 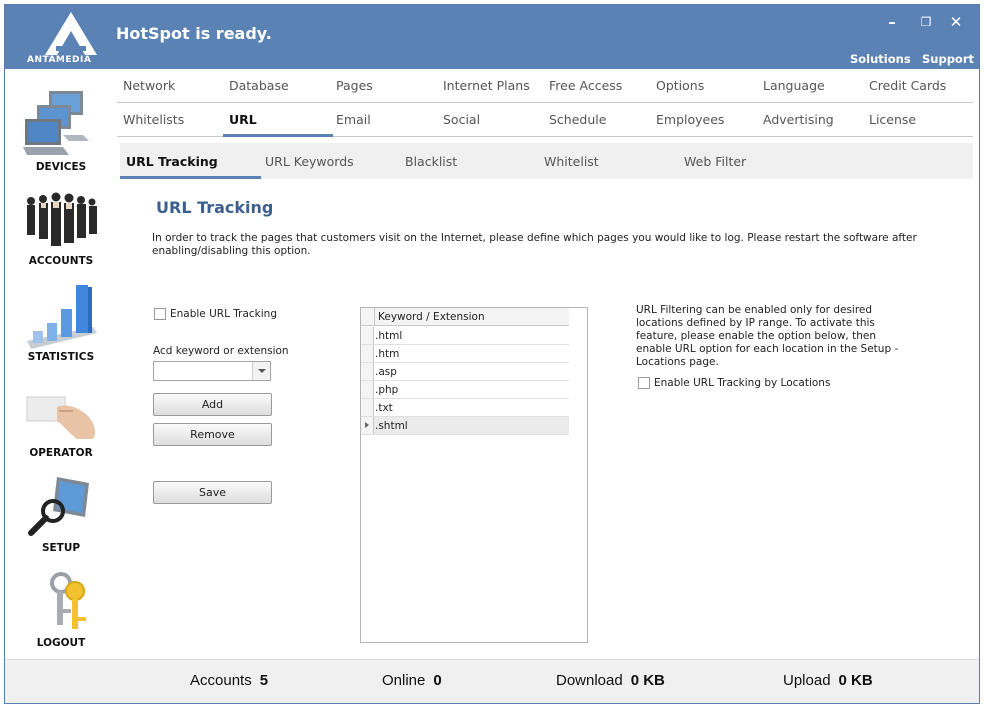 I want to click on upload-label: Upload, so click(x=807, y=680).